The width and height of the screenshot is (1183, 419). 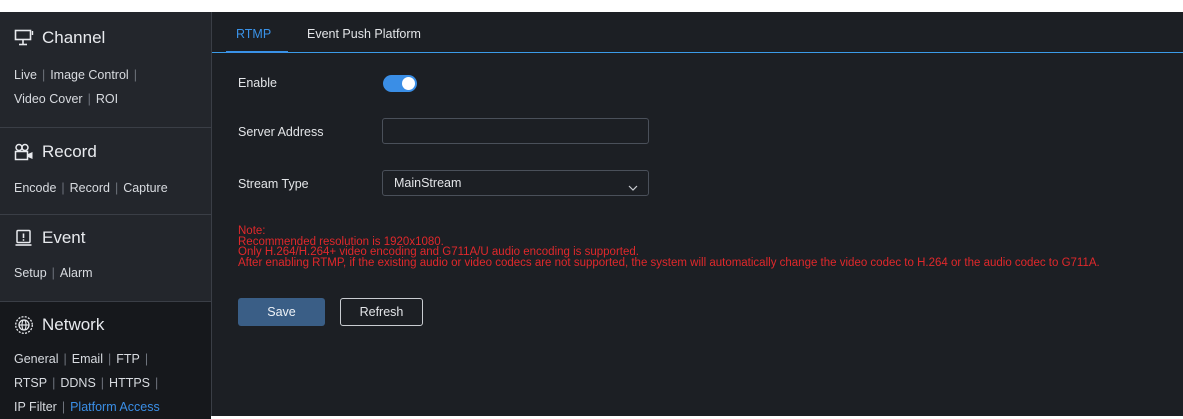 I want to click on tab-rtmp: RTMP, so click(x=257, y=32).